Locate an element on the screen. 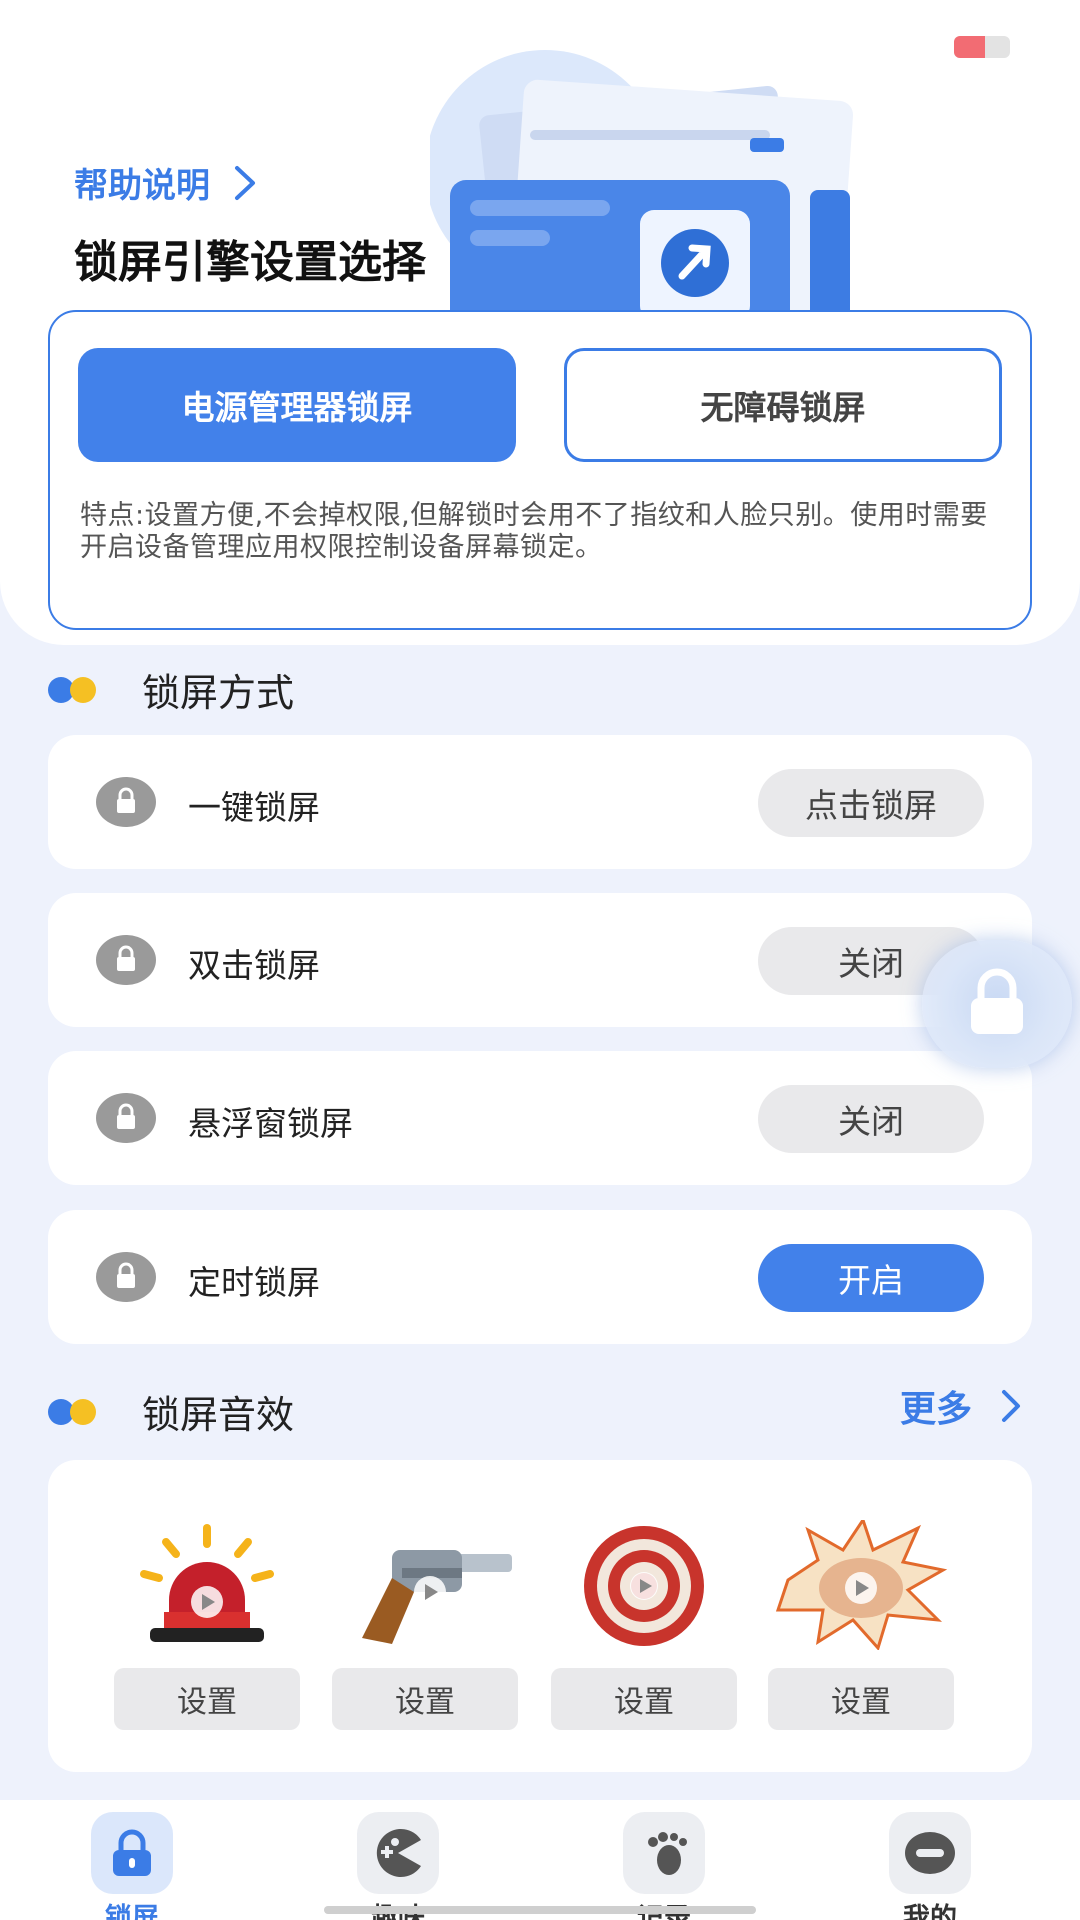 Image resolution: width=1080 pixels, height=1920 pixels. help-link-label: 帮助说明 is located at coordinates (142, 186).